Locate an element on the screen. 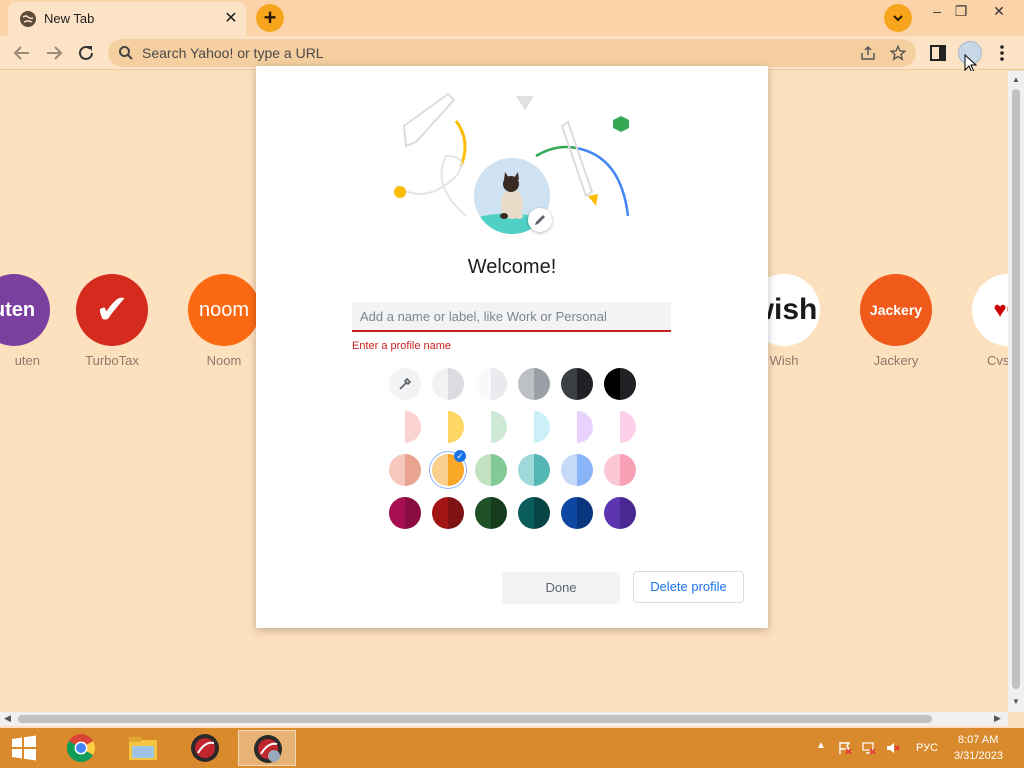 The image size is (1024, 768). close-window-button: ✕ is located at coordinates (999, 12).